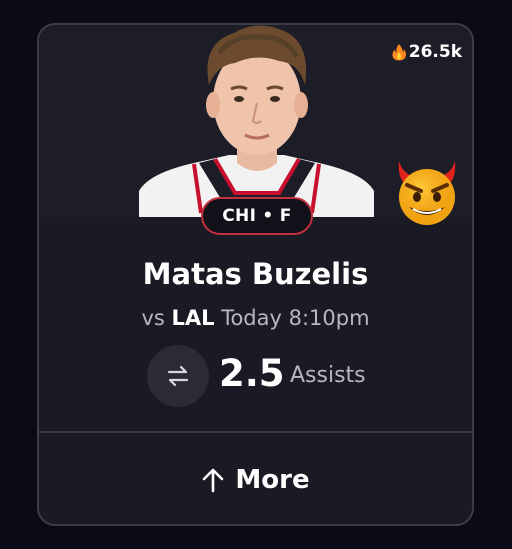 This screenshot has height=549, width=512. I want to click on devil-emoji-icon, so click(427, 193).